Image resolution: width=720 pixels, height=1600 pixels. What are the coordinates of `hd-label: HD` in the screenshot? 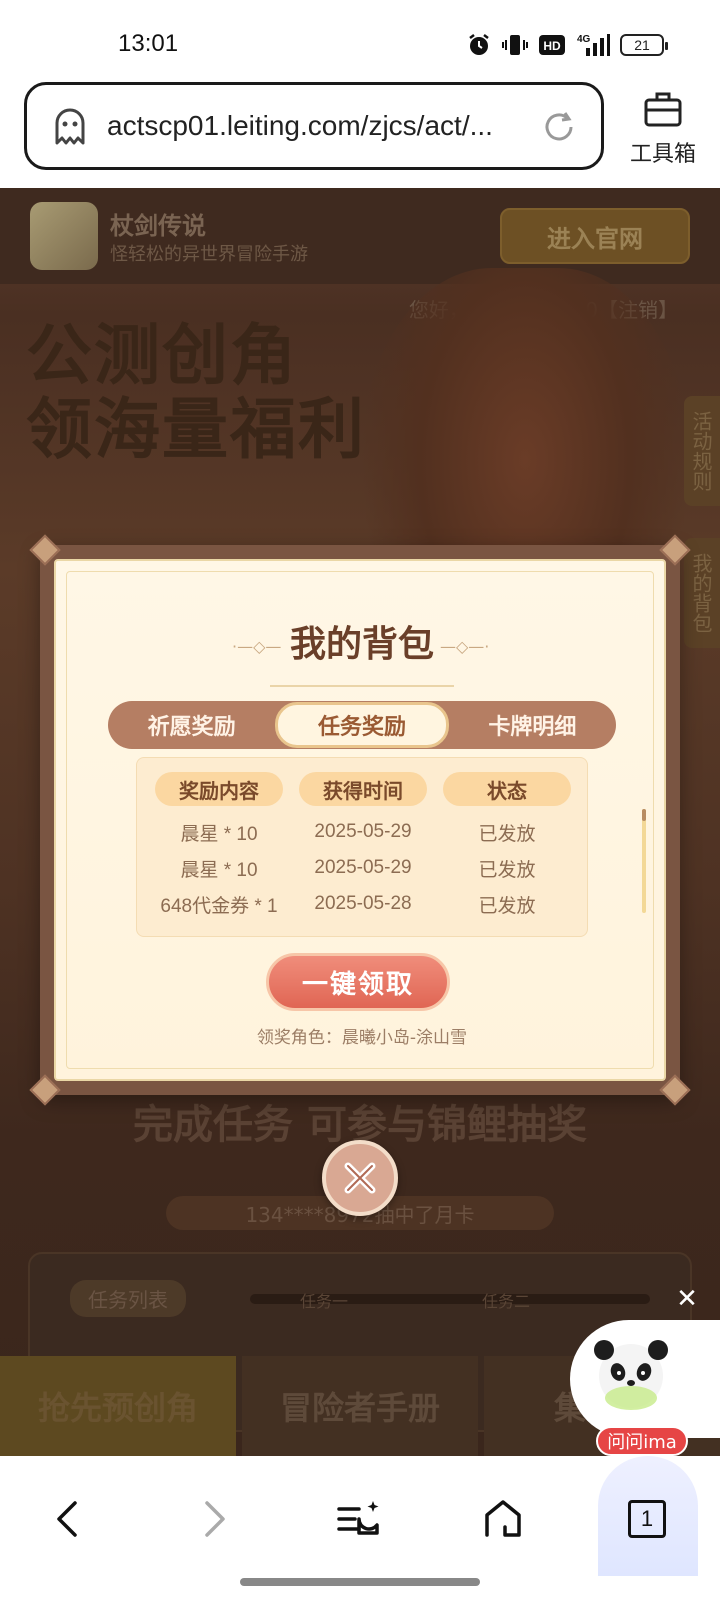 It's located at (552, 46).